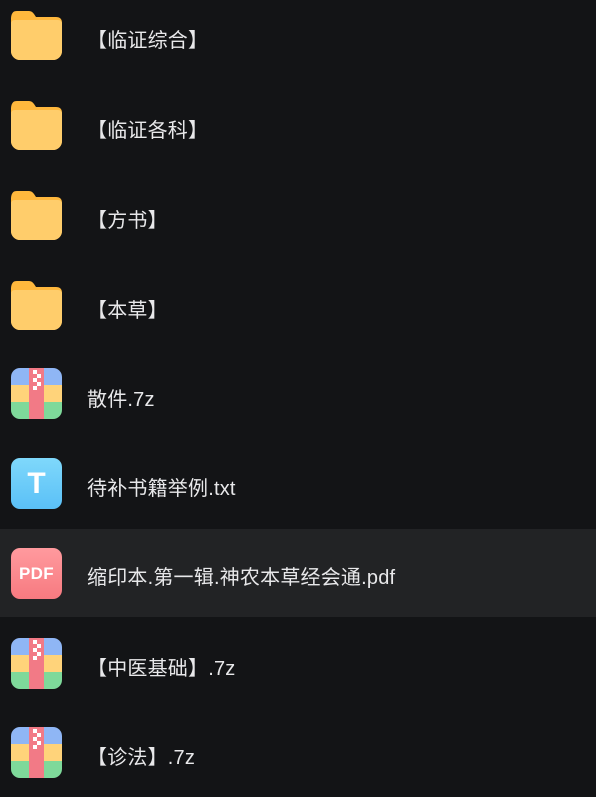 This screenshot has height=797, width=596. Describe the element at coordinates (127, 221) in the screenshot. I see `file-name: 【方书】` at that location.